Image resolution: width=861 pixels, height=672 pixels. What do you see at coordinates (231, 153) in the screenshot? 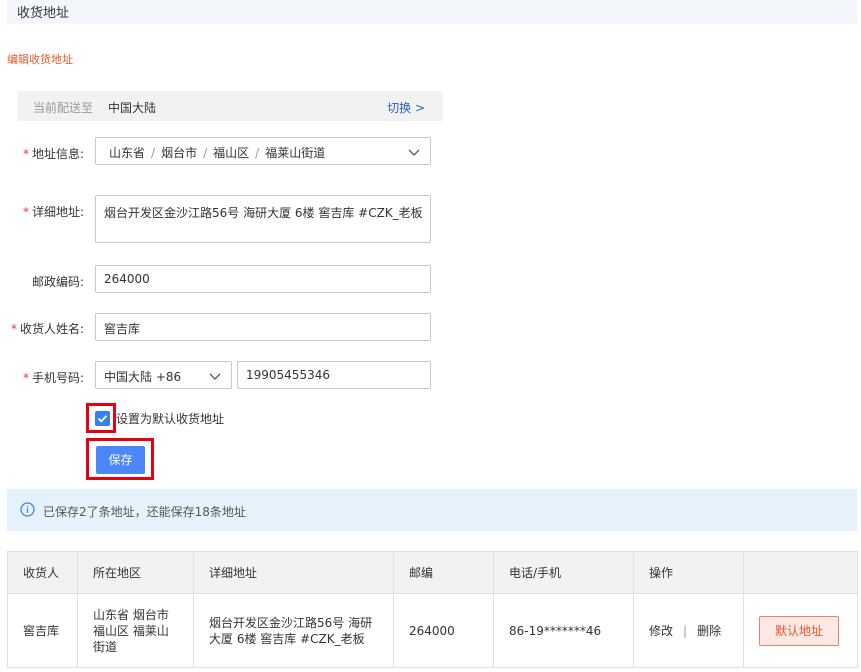
I see `district: 福山区` at bounding box center [231, 153].